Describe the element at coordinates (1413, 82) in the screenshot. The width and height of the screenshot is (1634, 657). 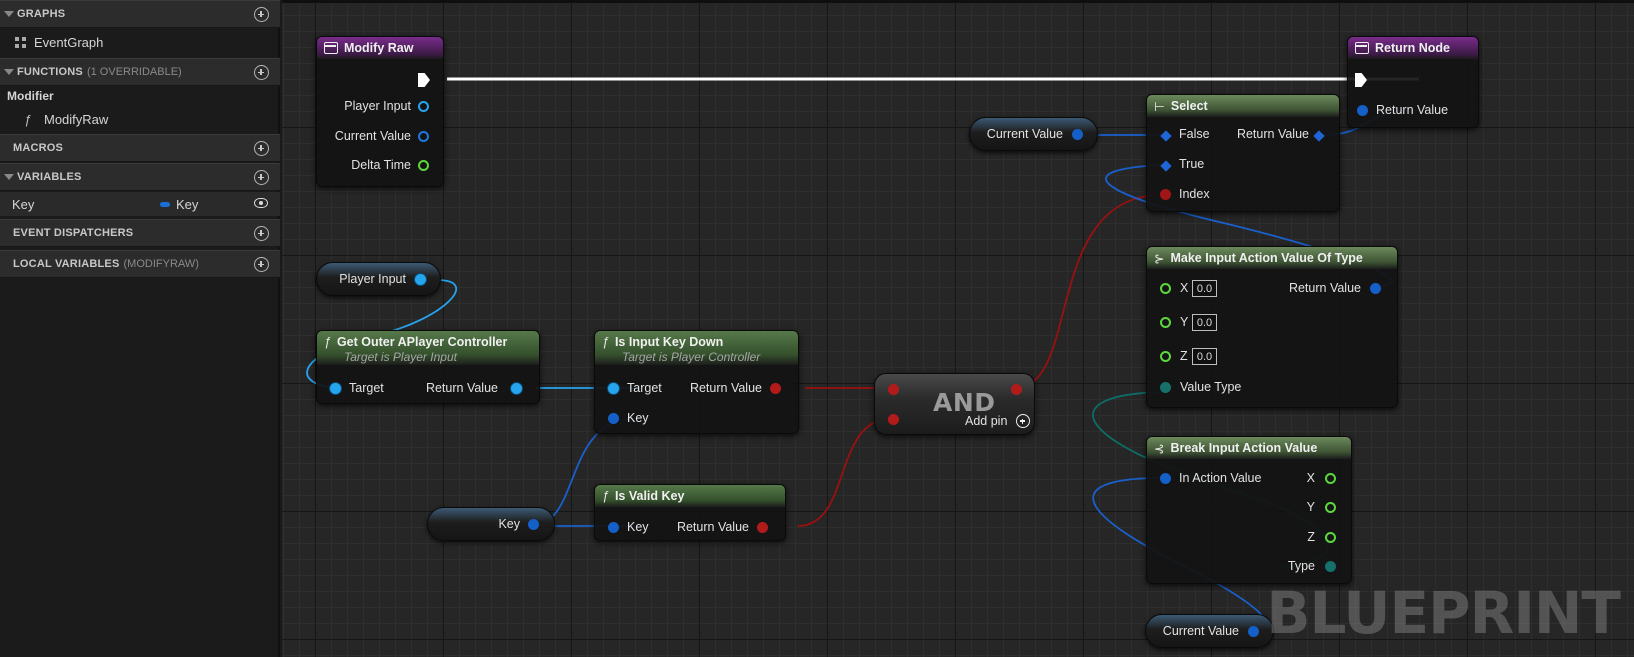
I see `return-node: Return Node Return Value` at that location.